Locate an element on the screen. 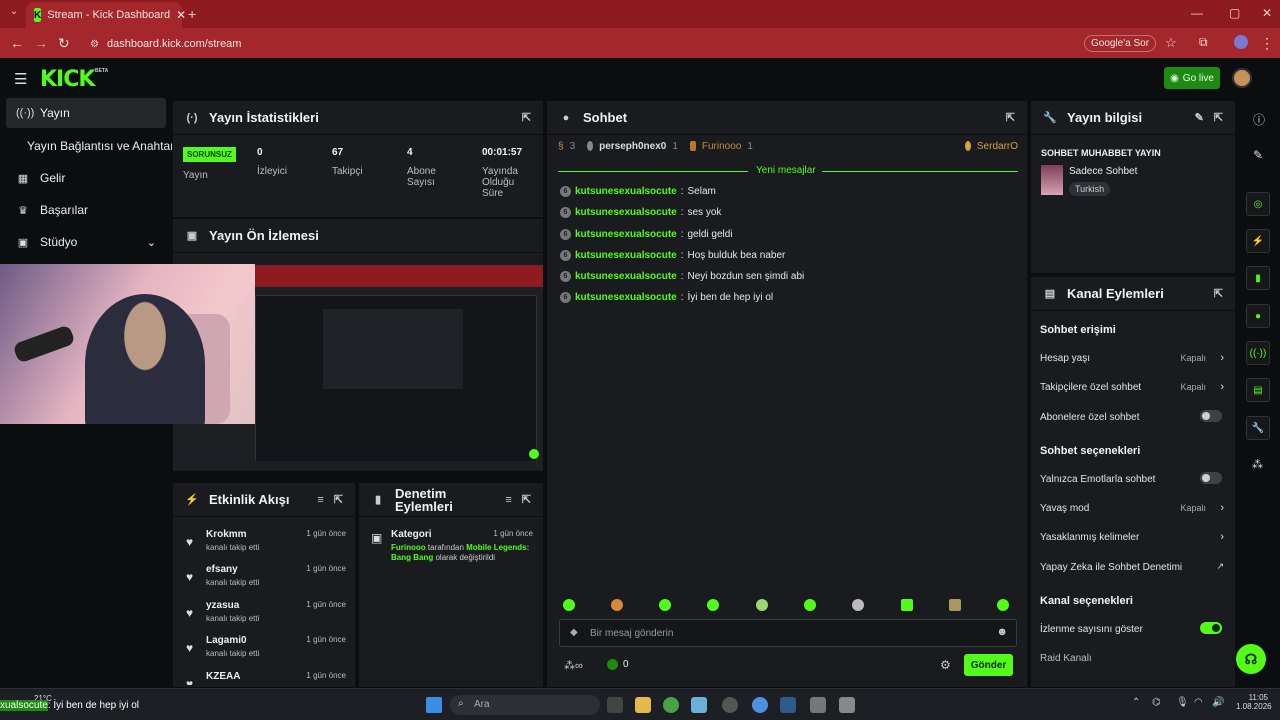  rail-viewers-icon: ◎ is located at coordinates (1258, 204).